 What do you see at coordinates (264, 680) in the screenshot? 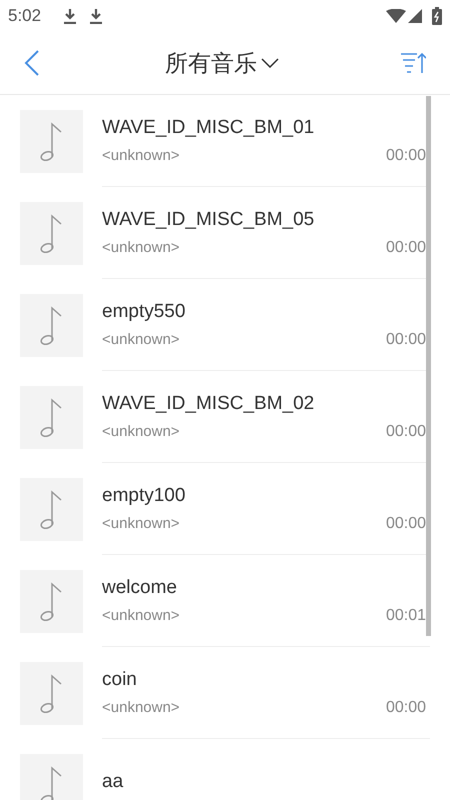
I see `song-title: coin` at bounding box center [264, 680].